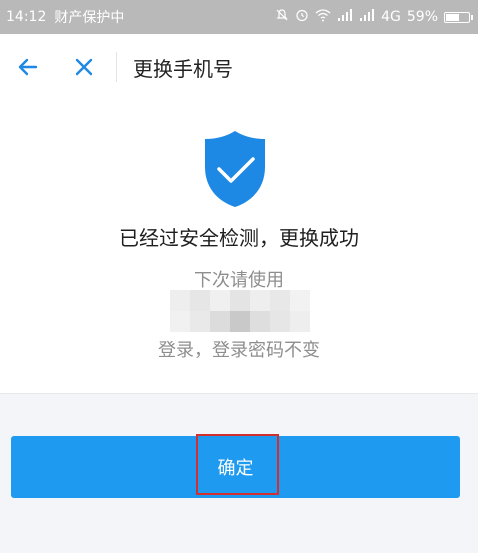  I want to click on page-title: 更换手机号, so click(183, 68).